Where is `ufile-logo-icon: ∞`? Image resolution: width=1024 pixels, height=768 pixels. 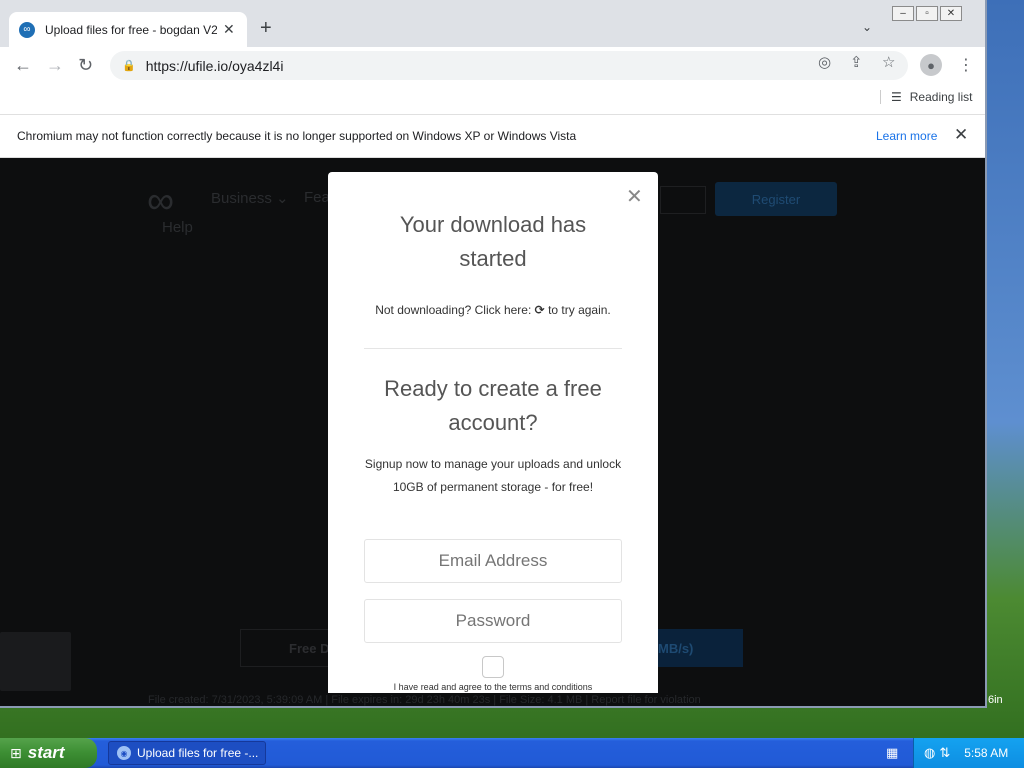 ufile-logo-icon: ∞ is located at coordinates (27, 29).